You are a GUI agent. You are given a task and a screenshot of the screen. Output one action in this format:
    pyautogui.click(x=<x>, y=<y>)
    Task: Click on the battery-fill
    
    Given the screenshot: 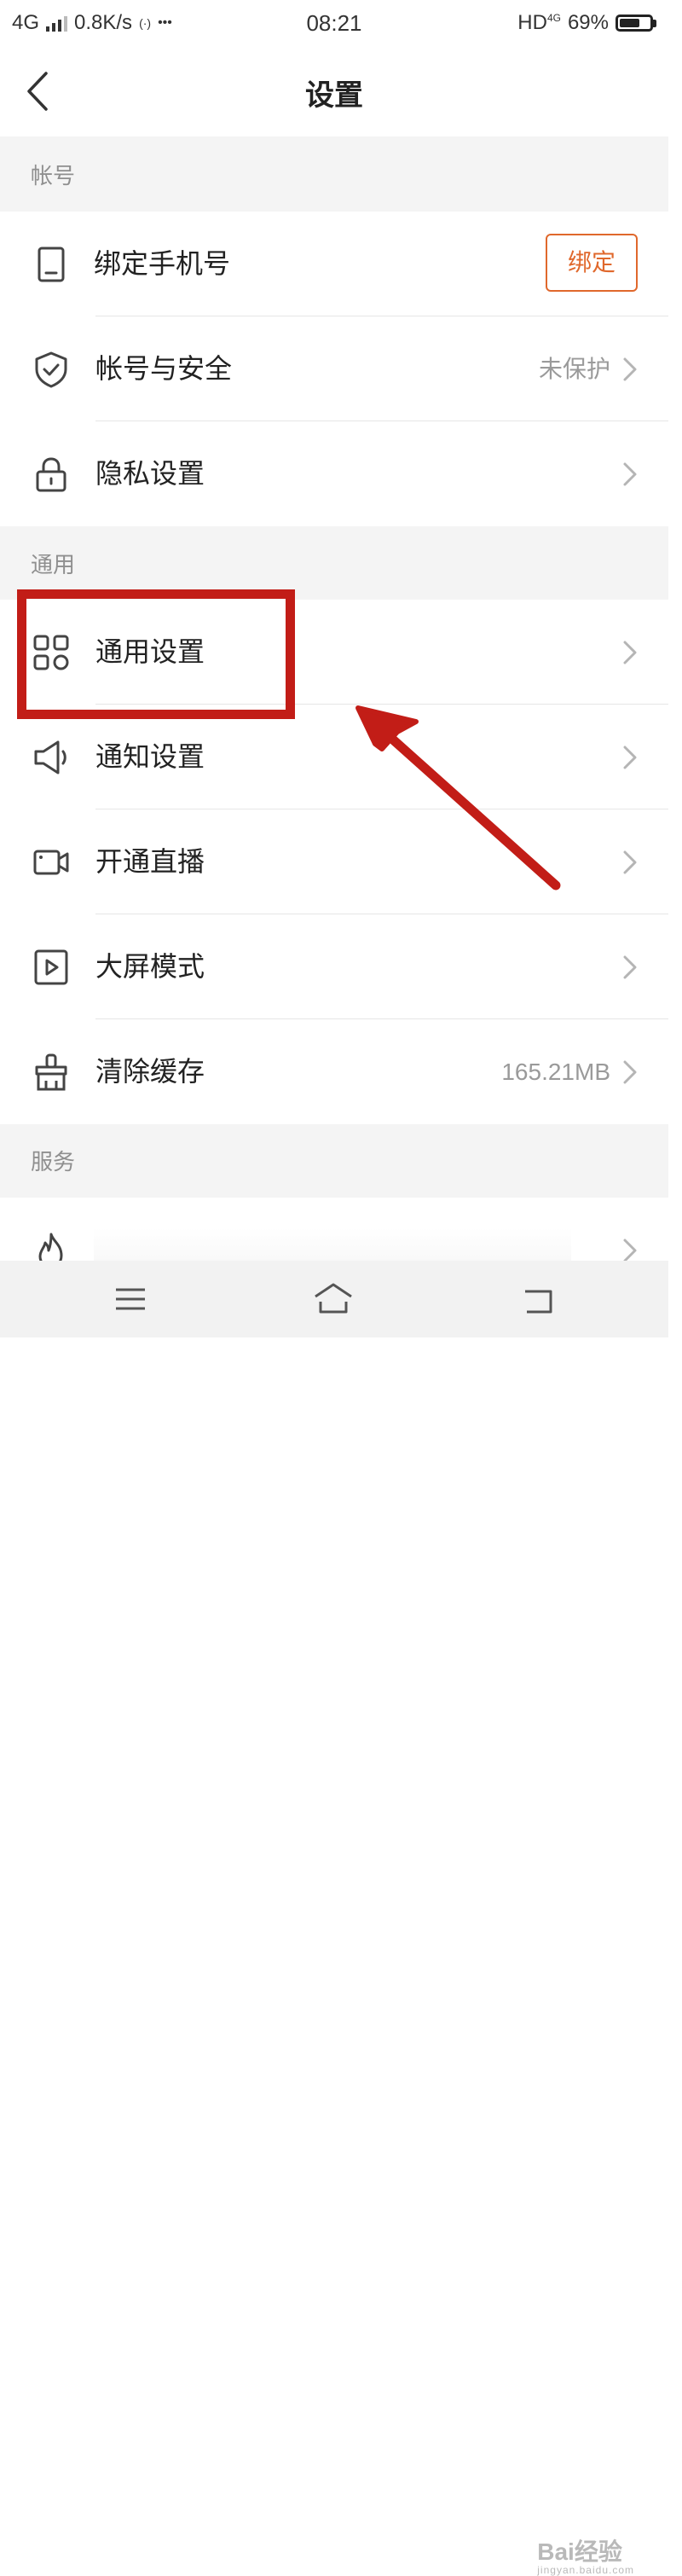 What is the action you would take?
    pyautogui.click(x=630, y=23)
    